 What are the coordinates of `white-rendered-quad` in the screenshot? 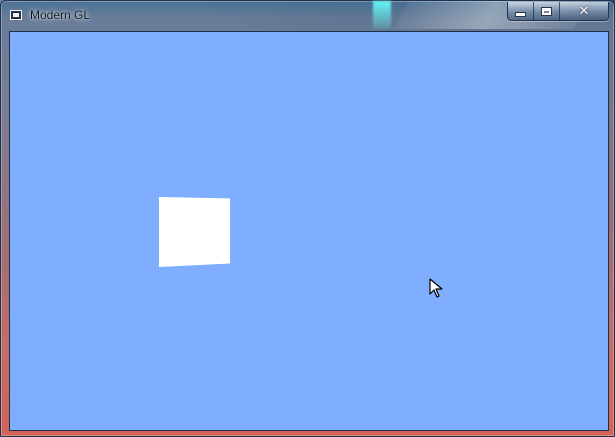 It's located at (194, 232).